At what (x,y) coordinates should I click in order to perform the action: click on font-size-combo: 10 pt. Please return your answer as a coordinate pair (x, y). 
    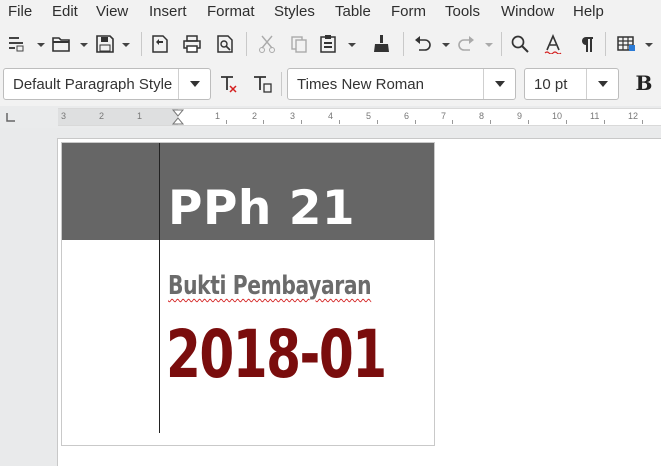
    Looking at the image, I should click on (571, 84).